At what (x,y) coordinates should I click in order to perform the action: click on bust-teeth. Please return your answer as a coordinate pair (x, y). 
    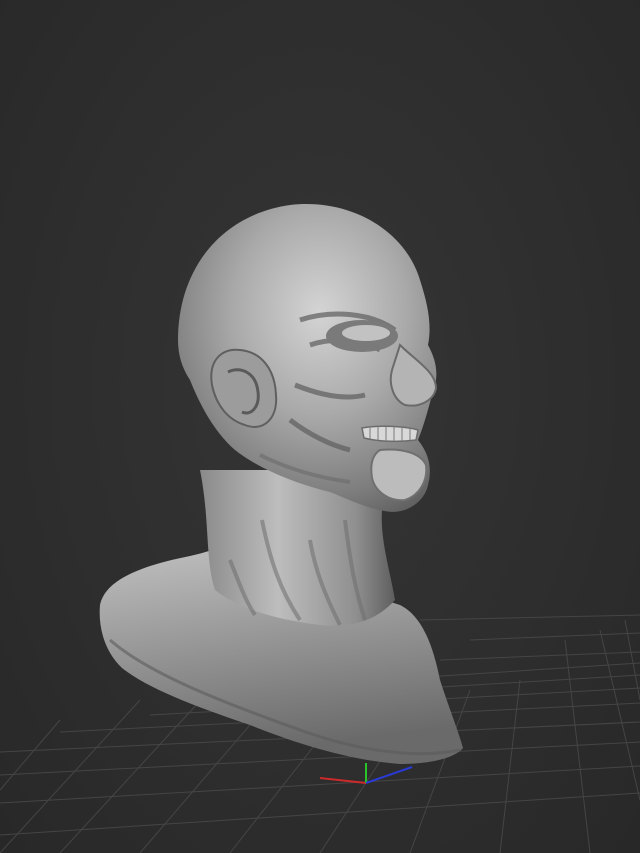
    Looking at the image, I should click on (390, 434).